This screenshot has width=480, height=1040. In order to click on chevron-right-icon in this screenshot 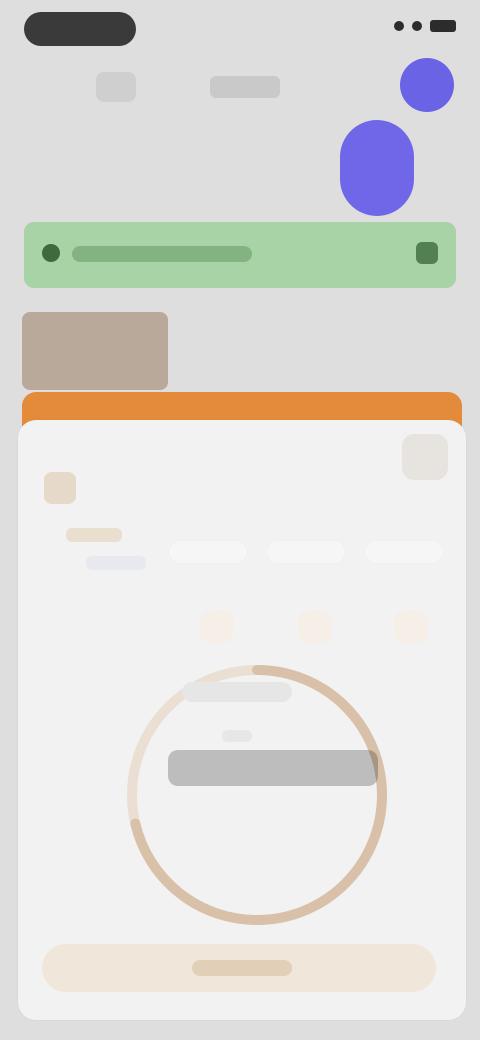, I will do `click(427, 253)`.